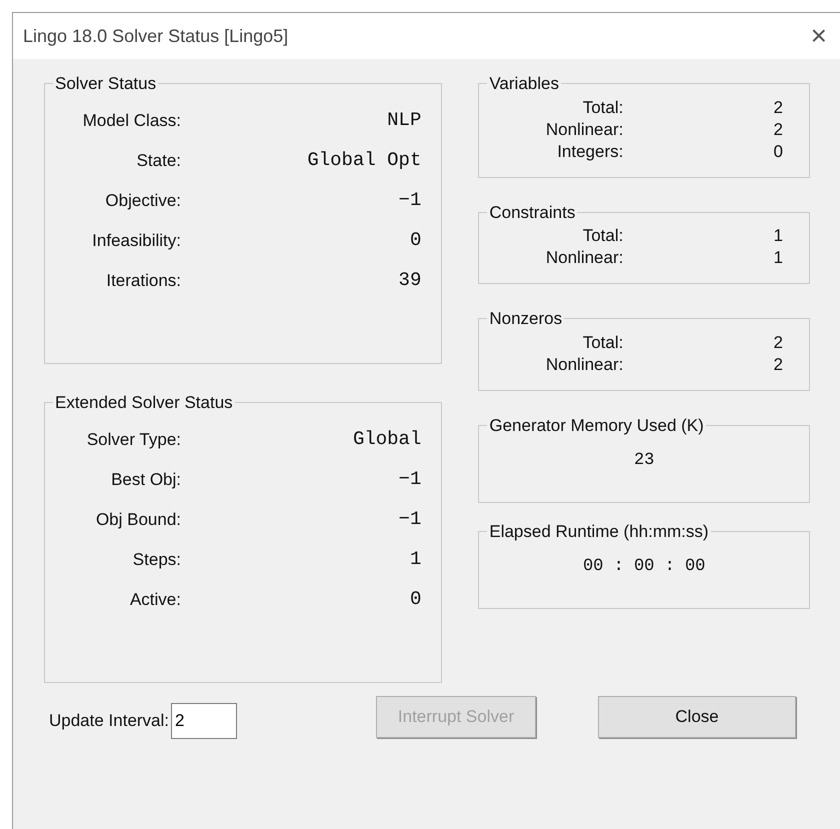 The image size is (840, 829). Describe the element at coordinates (133, 439) in the screenshot. I see `field-label: Solver Type:` at that location.